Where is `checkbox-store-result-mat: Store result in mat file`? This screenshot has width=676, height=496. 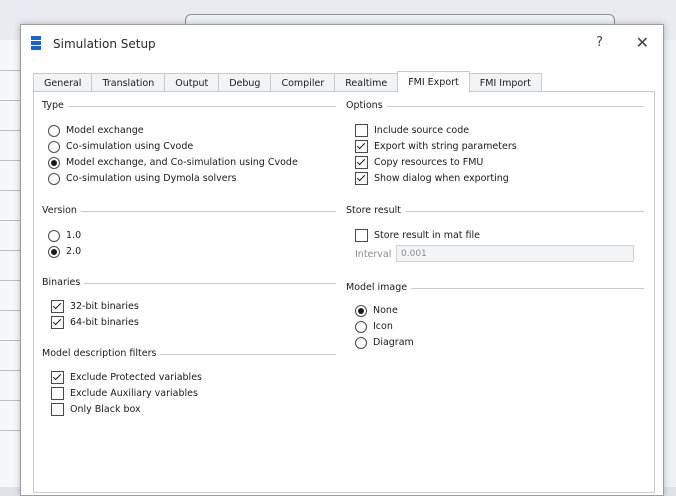
checkbox-store-result-mat: Store result in mat file is located at coordinates (417, 235).